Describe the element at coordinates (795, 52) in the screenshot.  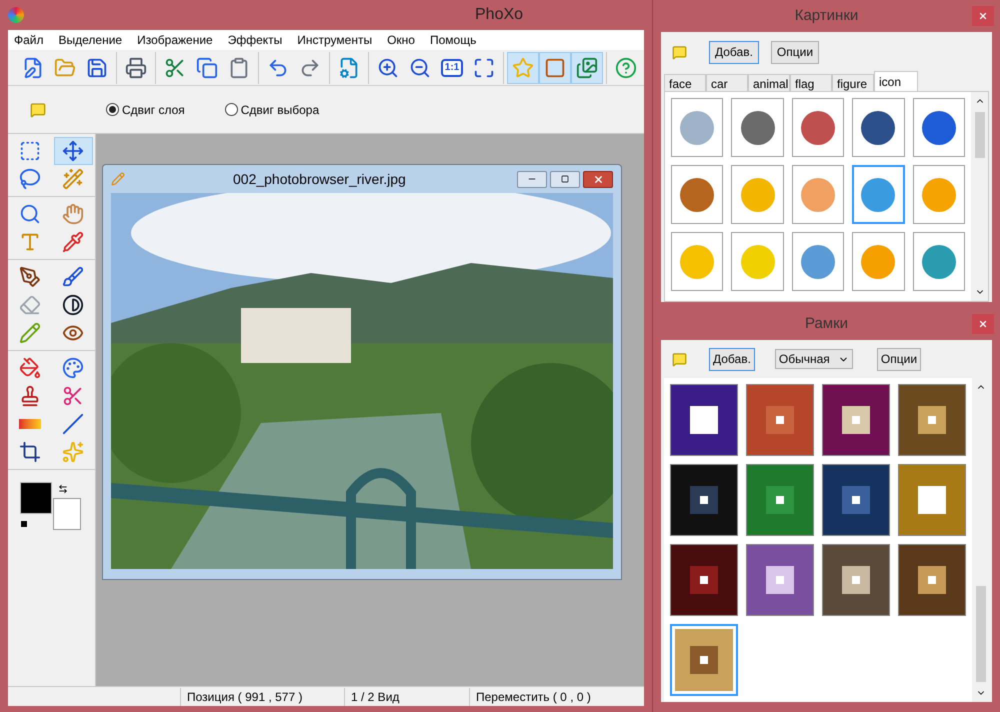
I see `panel-button: Опции` at that location.